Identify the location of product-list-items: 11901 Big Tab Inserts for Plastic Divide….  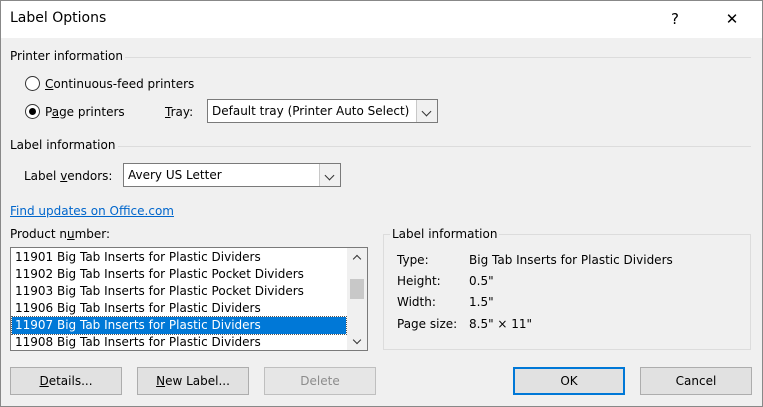
(179, 299).